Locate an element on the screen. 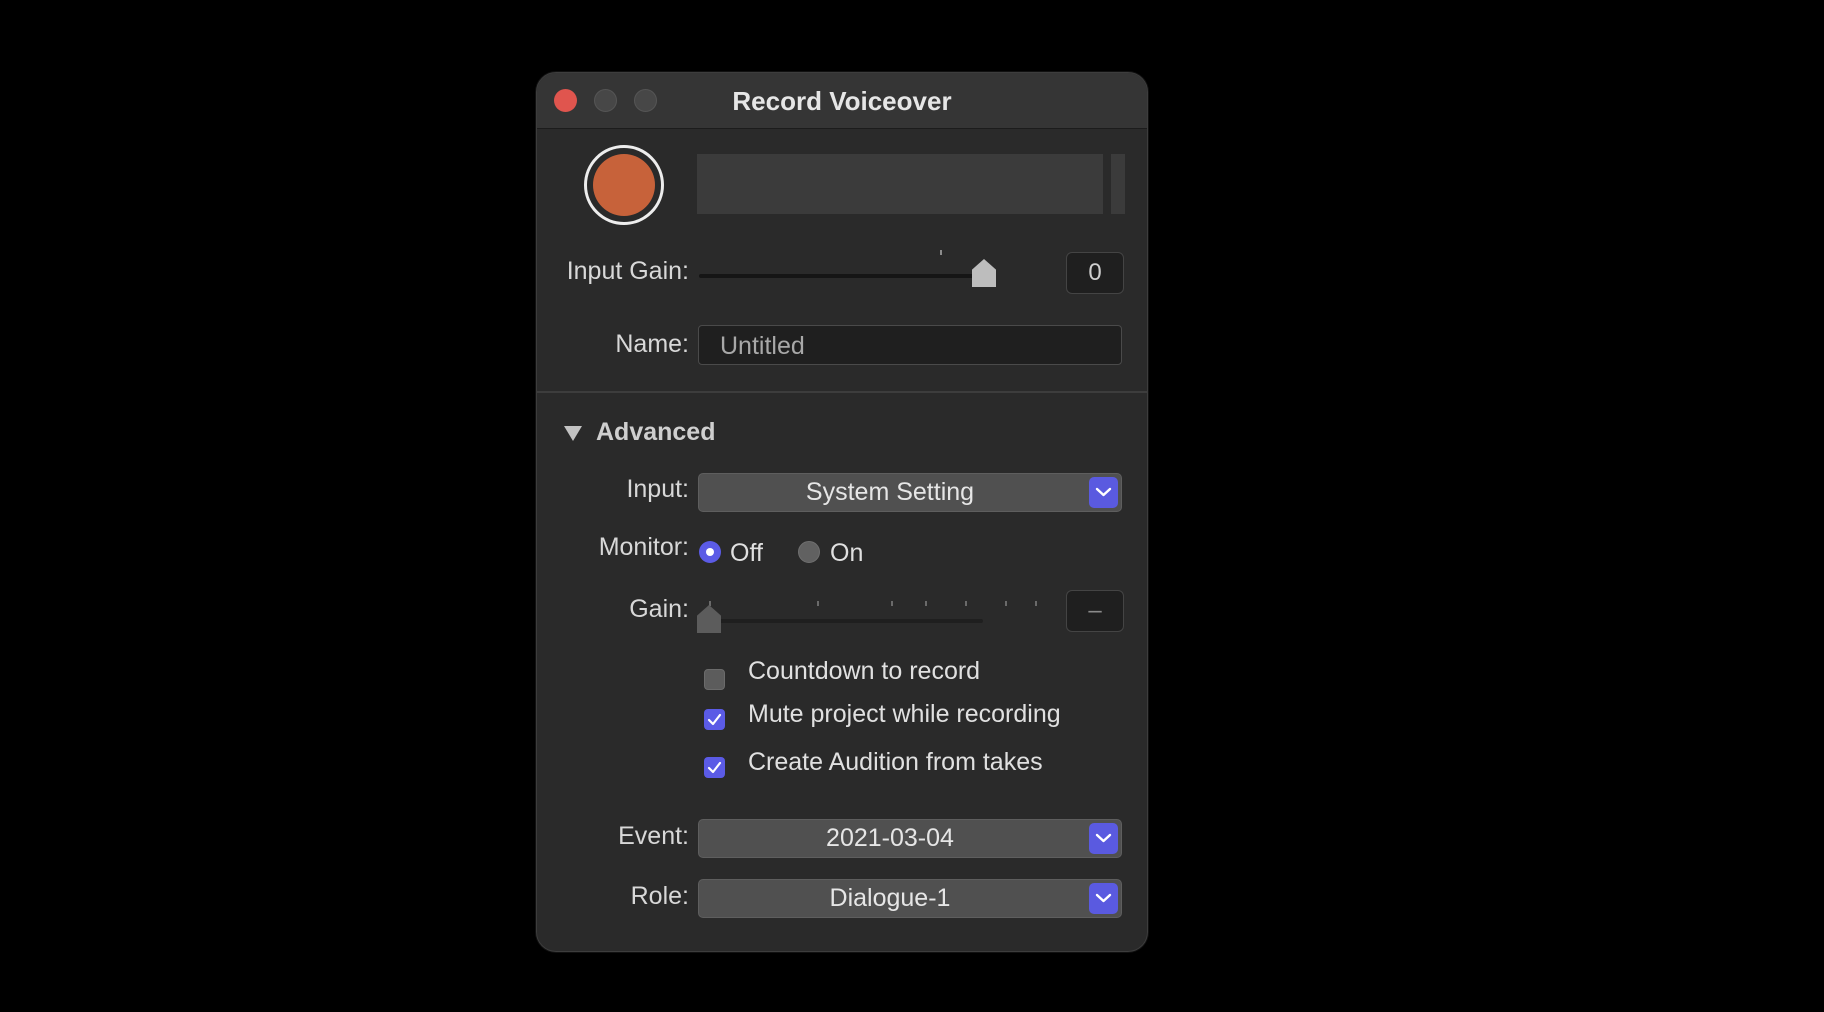 Image resolution: width=1824 pixels, height=1012 pixels. monitor-off-label: Off is located at coordinates (746, 553).